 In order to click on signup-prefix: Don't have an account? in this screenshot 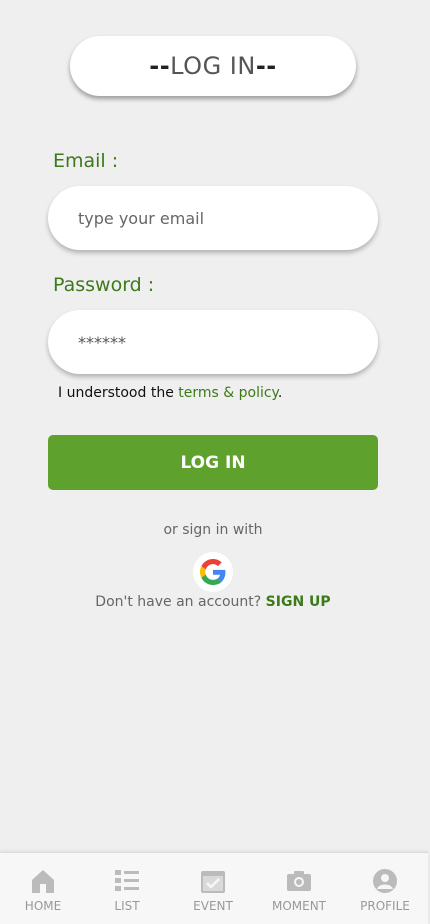, I will do `click(180, 602)`.